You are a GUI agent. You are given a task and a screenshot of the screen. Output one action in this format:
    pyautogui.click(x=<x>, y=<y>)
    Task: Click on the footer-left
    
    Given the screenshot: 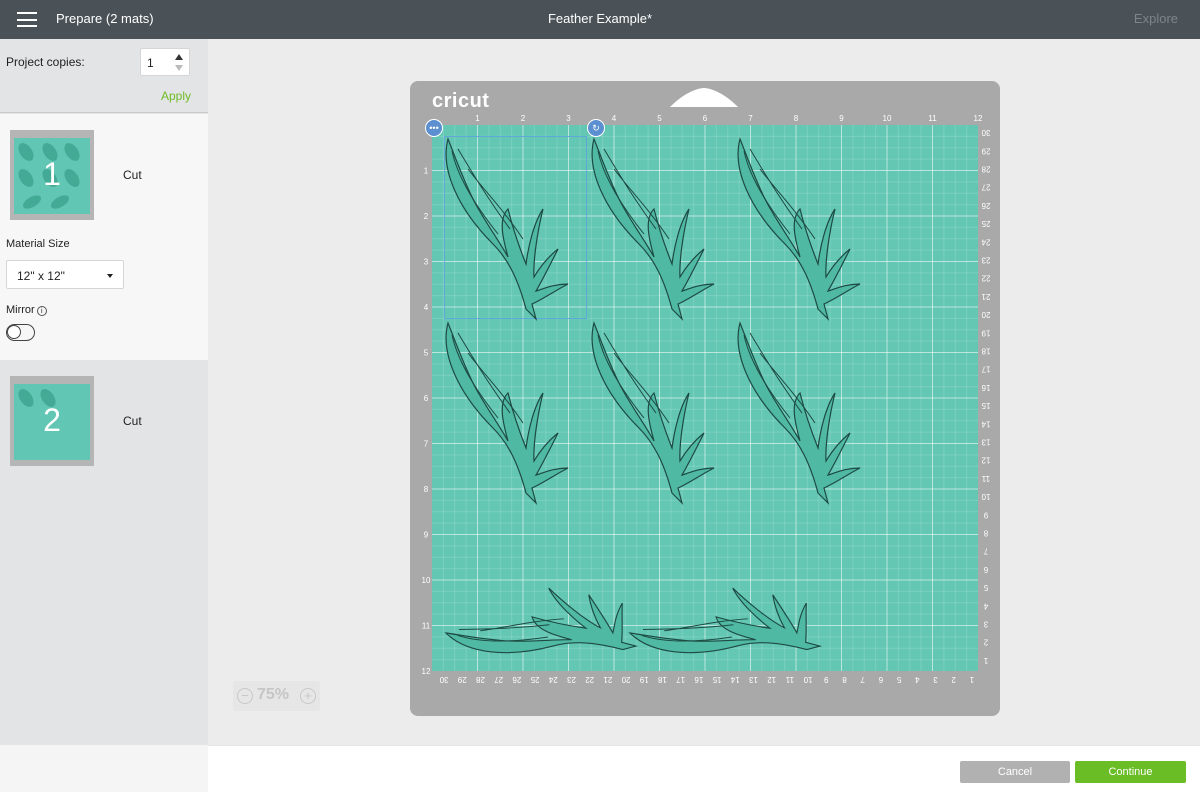 What is the action you would take?
    pyautogui.click(x=104, y=768)
    